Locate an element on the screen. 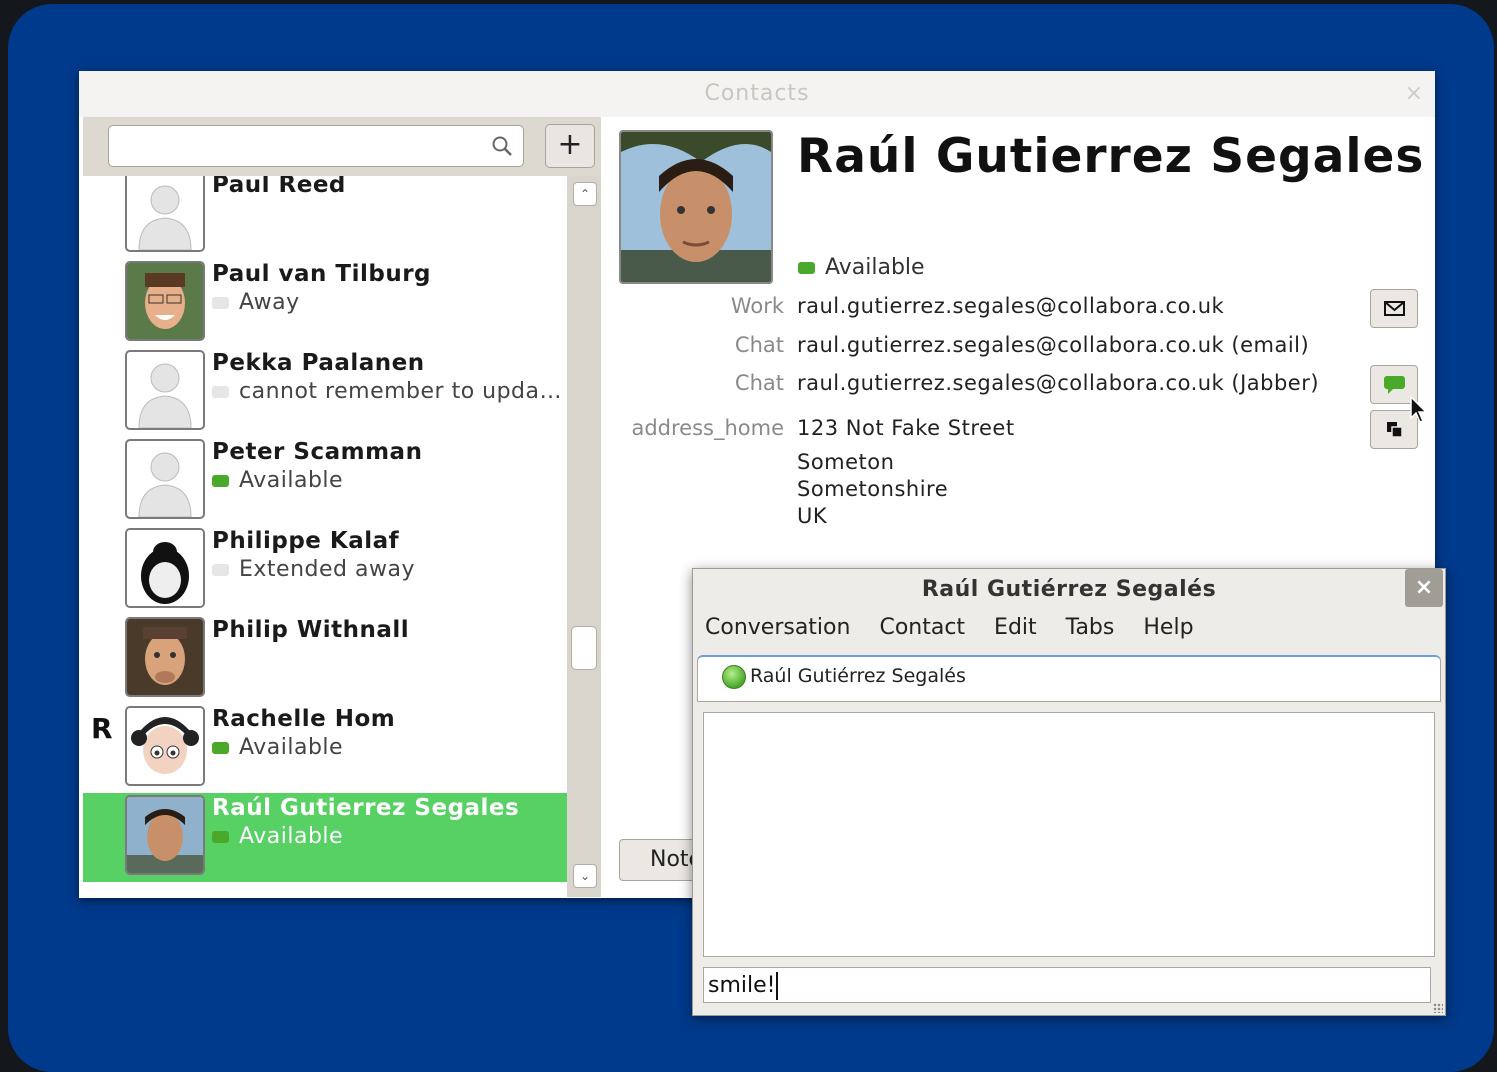 Image resolution: width=1497 pixels, height=1072 pixels. menu-tabs: Tabs is located at coordinates (1090, 627).